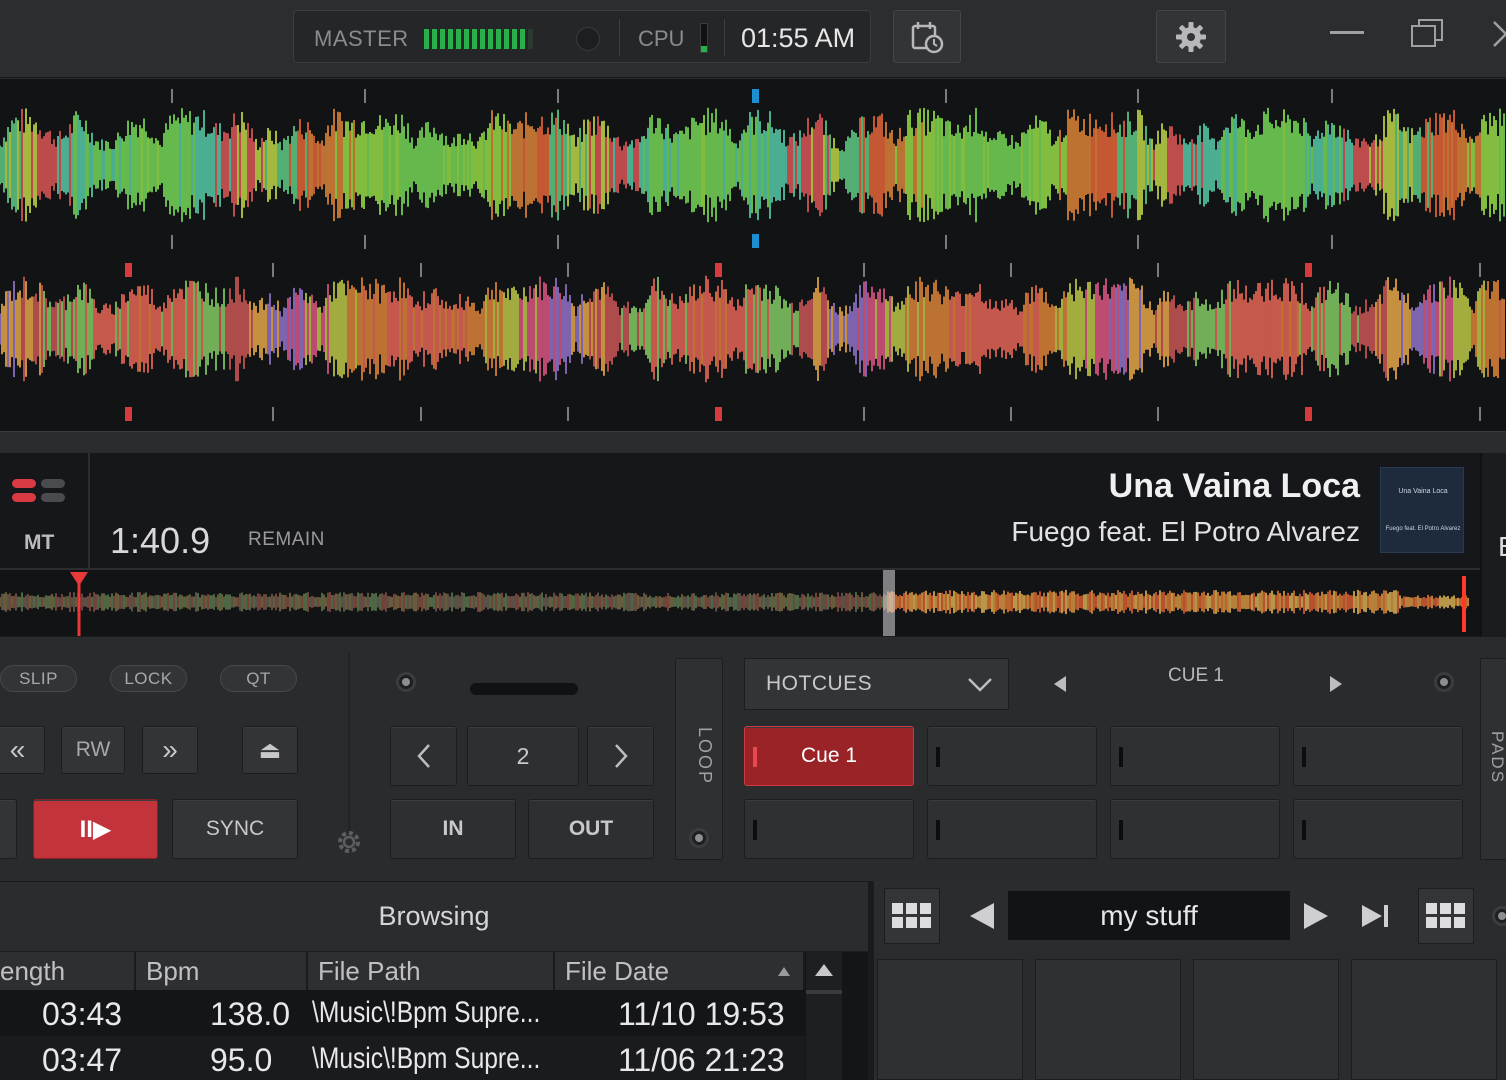 The height and width of the screenshot is (1080, 1506). Describe the element at coordinates (1502, 547) in the screenshot. I see `next-deck-label: B` at that location.